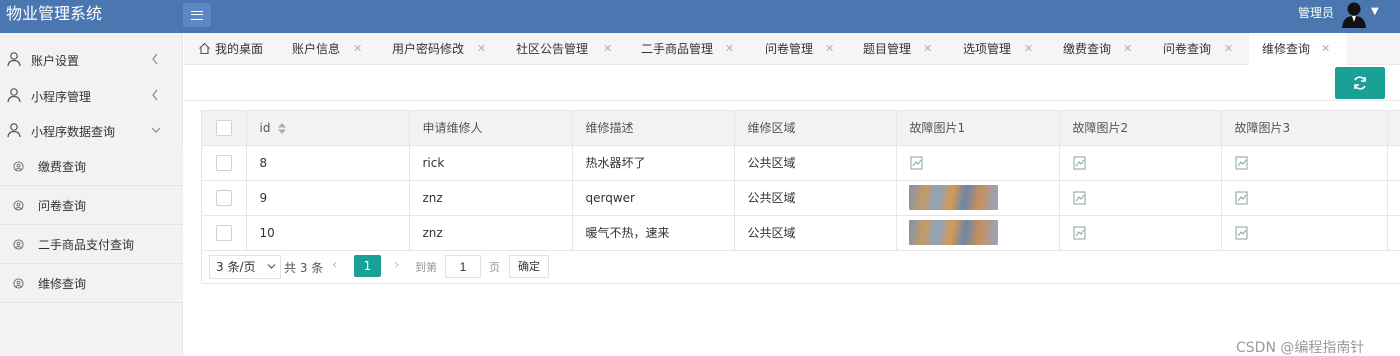 This screenshot has height=356, width=1400. Describe the element at coordinates (55, 61) in the screenshot. I see `sidebar-item-label: 账户设置` at that location.